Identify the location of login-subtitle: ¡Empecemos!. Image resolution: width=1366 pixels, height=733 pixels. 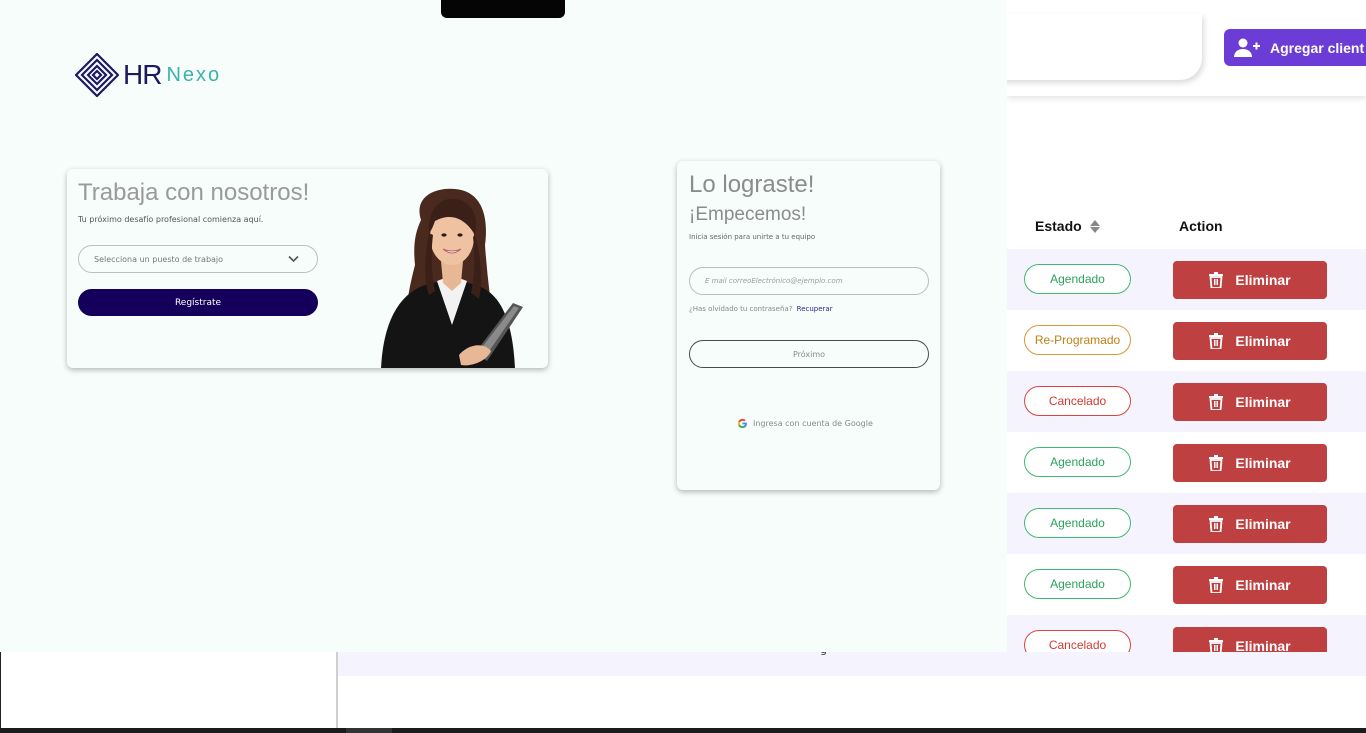
(748, 214).